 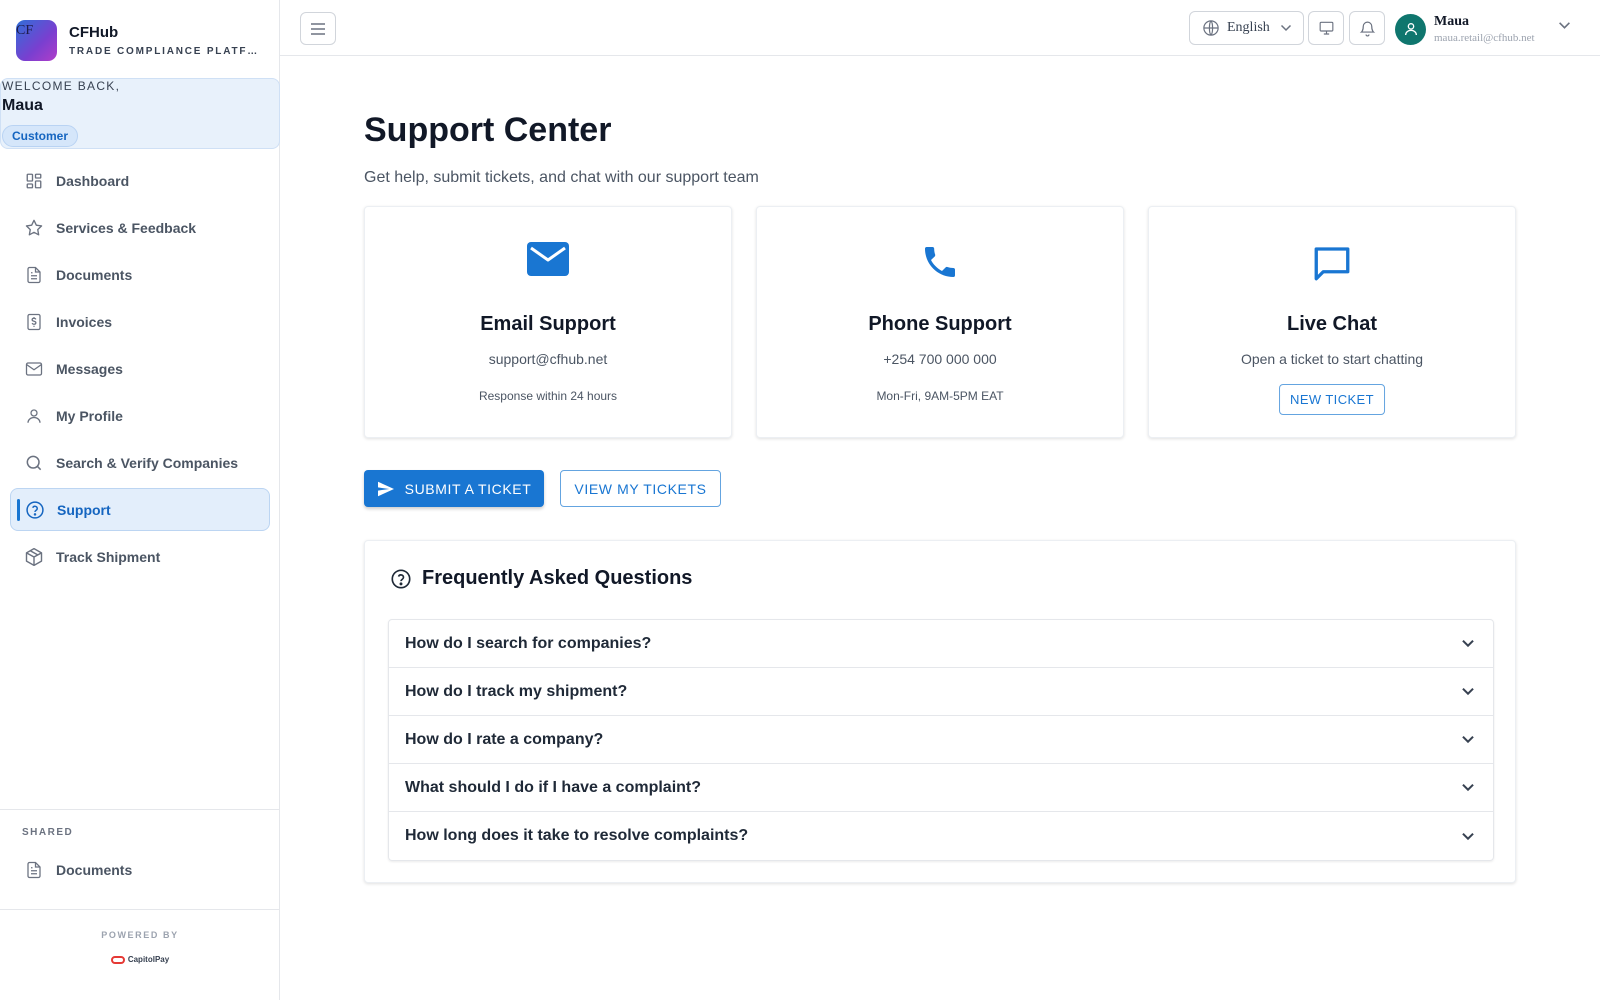 What do you see at coordinates (117, 959) in the screenshot?
I see `capitolpay-logo-mark` at bounding box center [117, 959].